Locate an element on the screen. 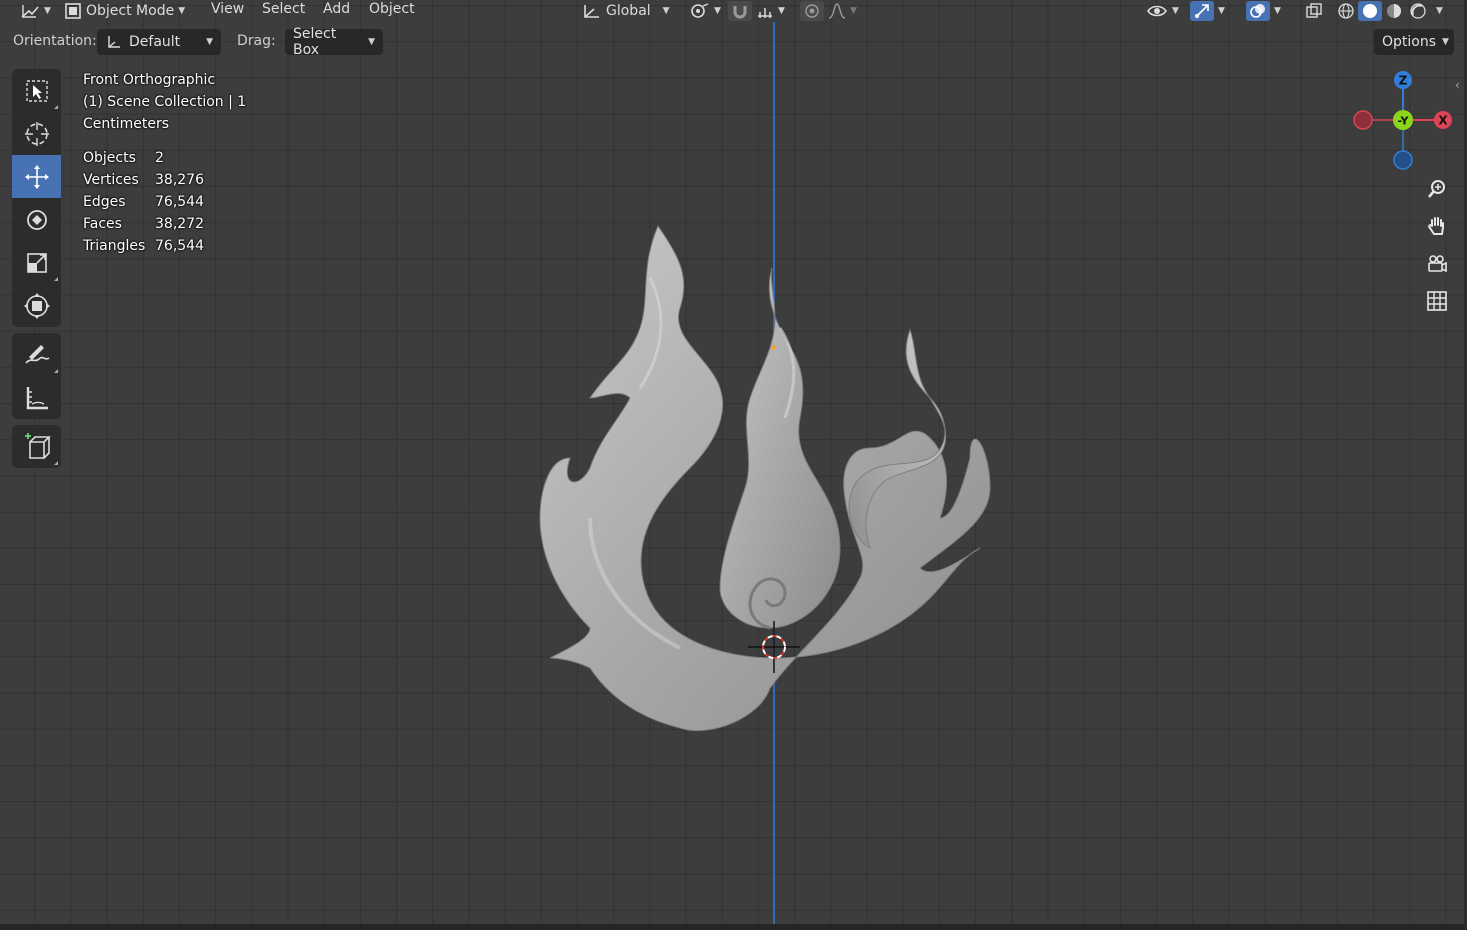 This screenshot has height=930, width=1467. neg-z-axis-ball is located at coordinates (1403, 160).